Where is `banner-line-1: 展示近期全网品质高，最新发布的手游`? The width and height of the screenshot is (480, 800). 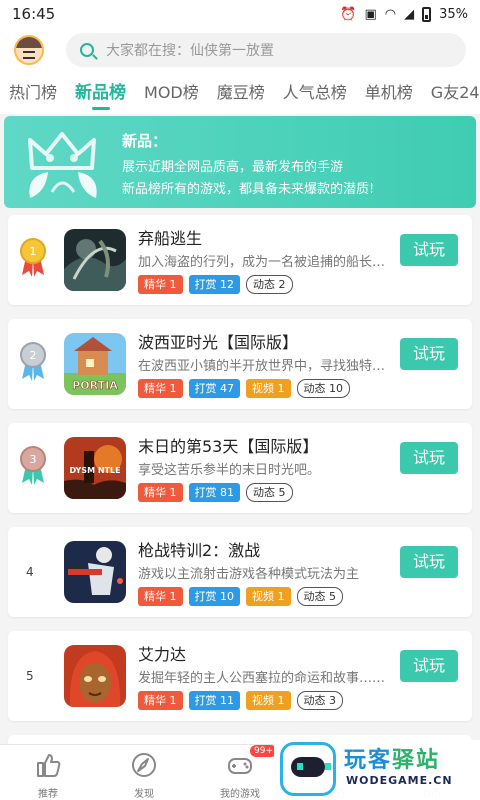 banner-line-1: 展示近期全网品质高，最新发布的手游 is located at coordinates (233, 167).